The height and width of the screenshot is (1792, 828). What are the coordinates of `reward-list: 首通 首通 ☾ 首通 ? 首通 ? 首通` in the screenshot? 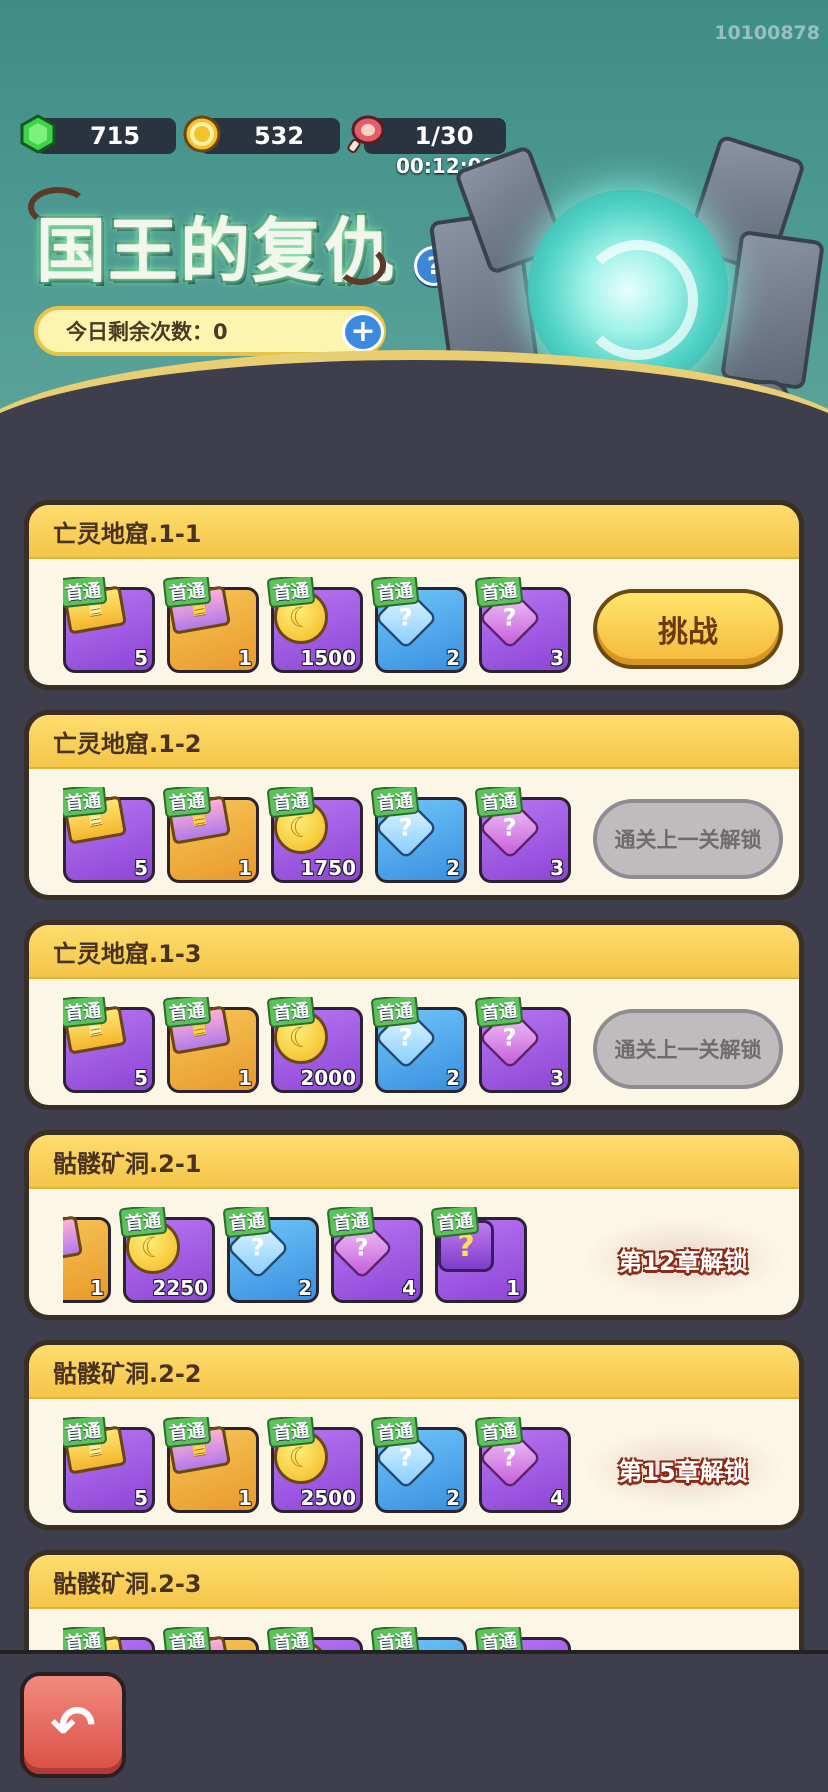 It's located at (331, 1638).